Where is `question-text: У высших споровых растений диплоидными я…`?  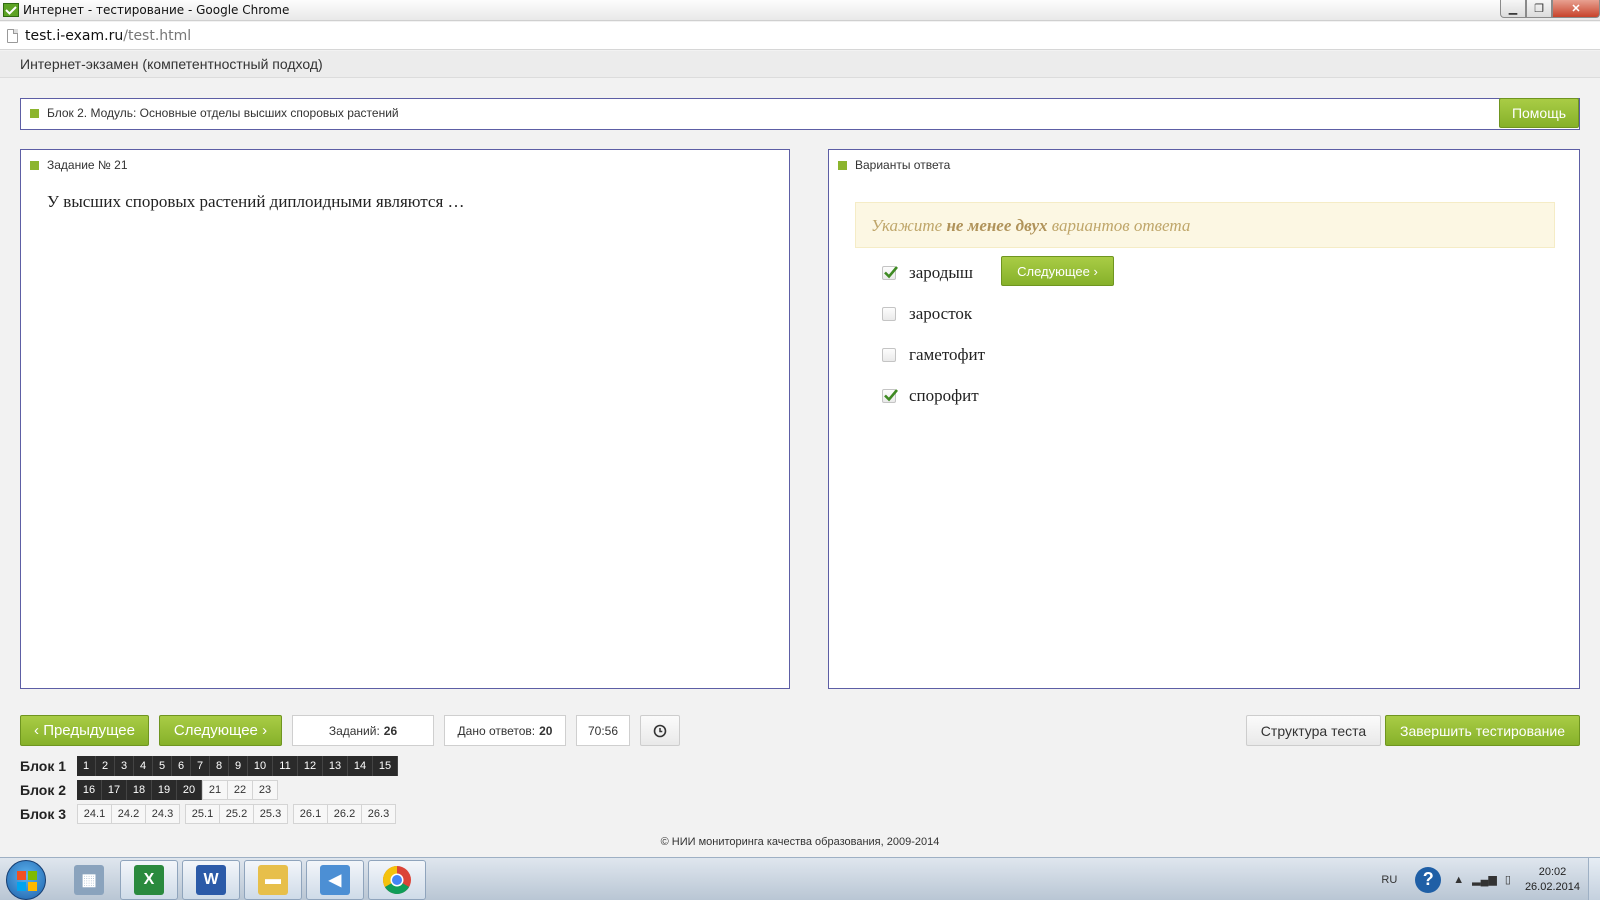
question-text: У высших споровых растений диплоидными я… is located at coordinates (256, 201).